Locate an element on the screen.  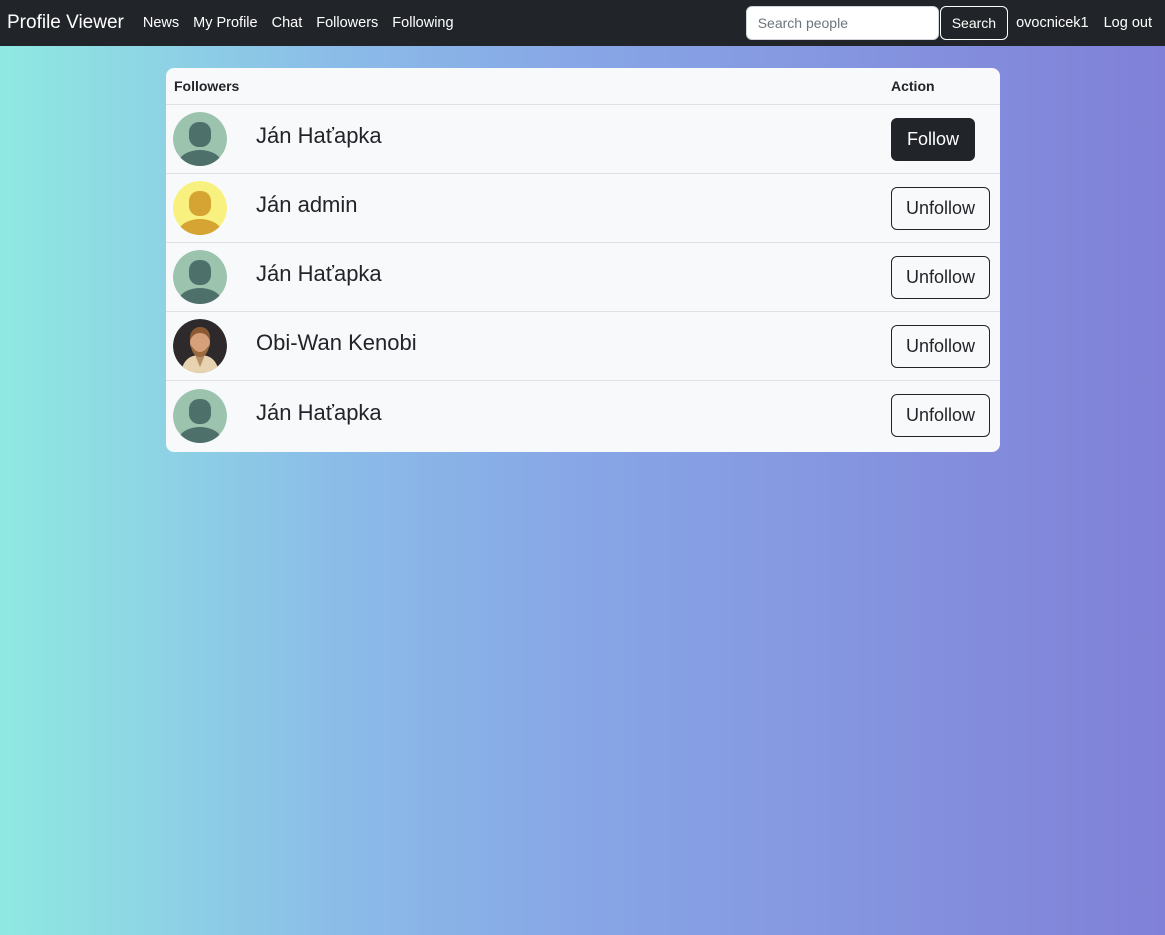
table-row: Ján Haťapka Follow is located at coordinates (583, 139).